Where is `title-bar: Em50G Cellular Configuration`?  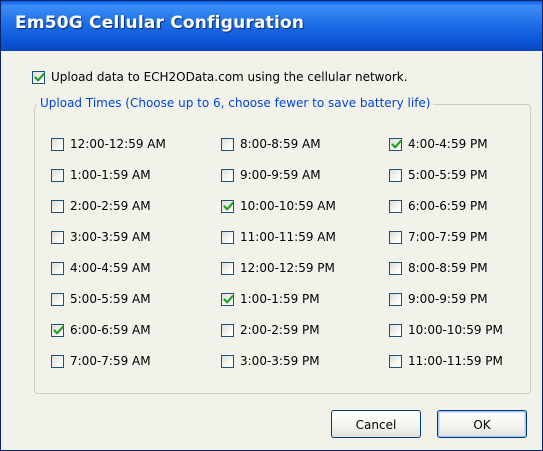 title-bar: Em50G Cellular Configuration is located at coordinates (271, 26).